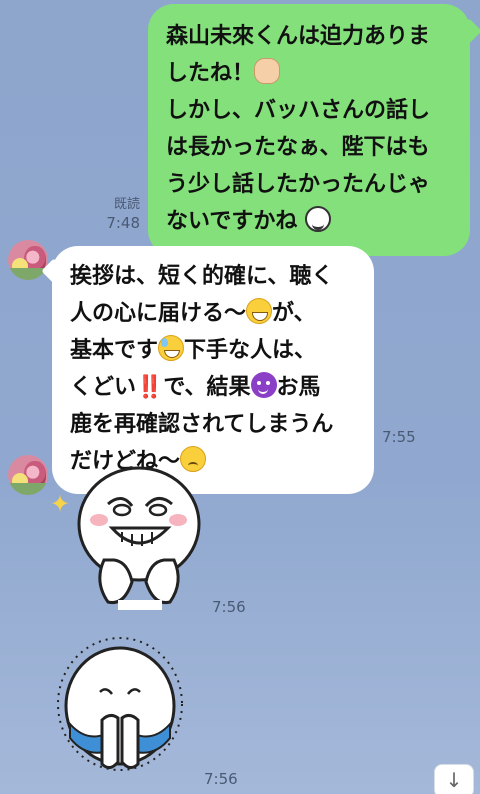  I want to click on message-time: 7:55, so click(399, 437).